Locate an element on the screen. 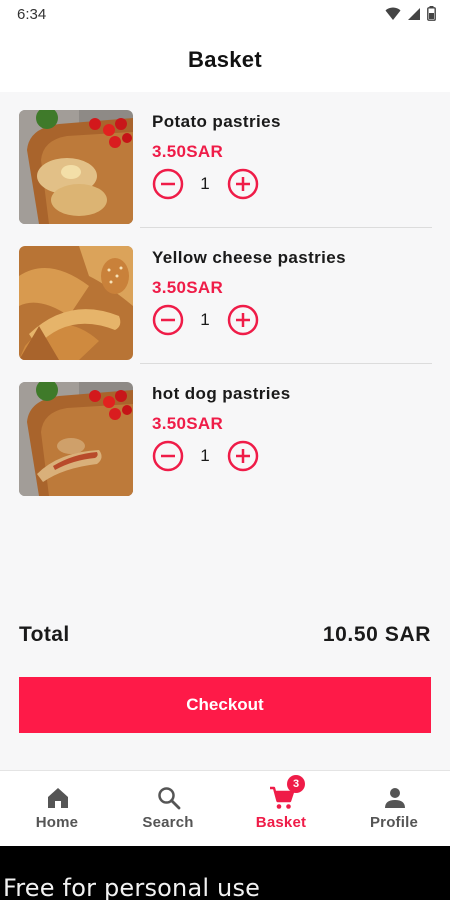 The image size is (450, 900). app-header: Basket is located at coordinates (225, 61).